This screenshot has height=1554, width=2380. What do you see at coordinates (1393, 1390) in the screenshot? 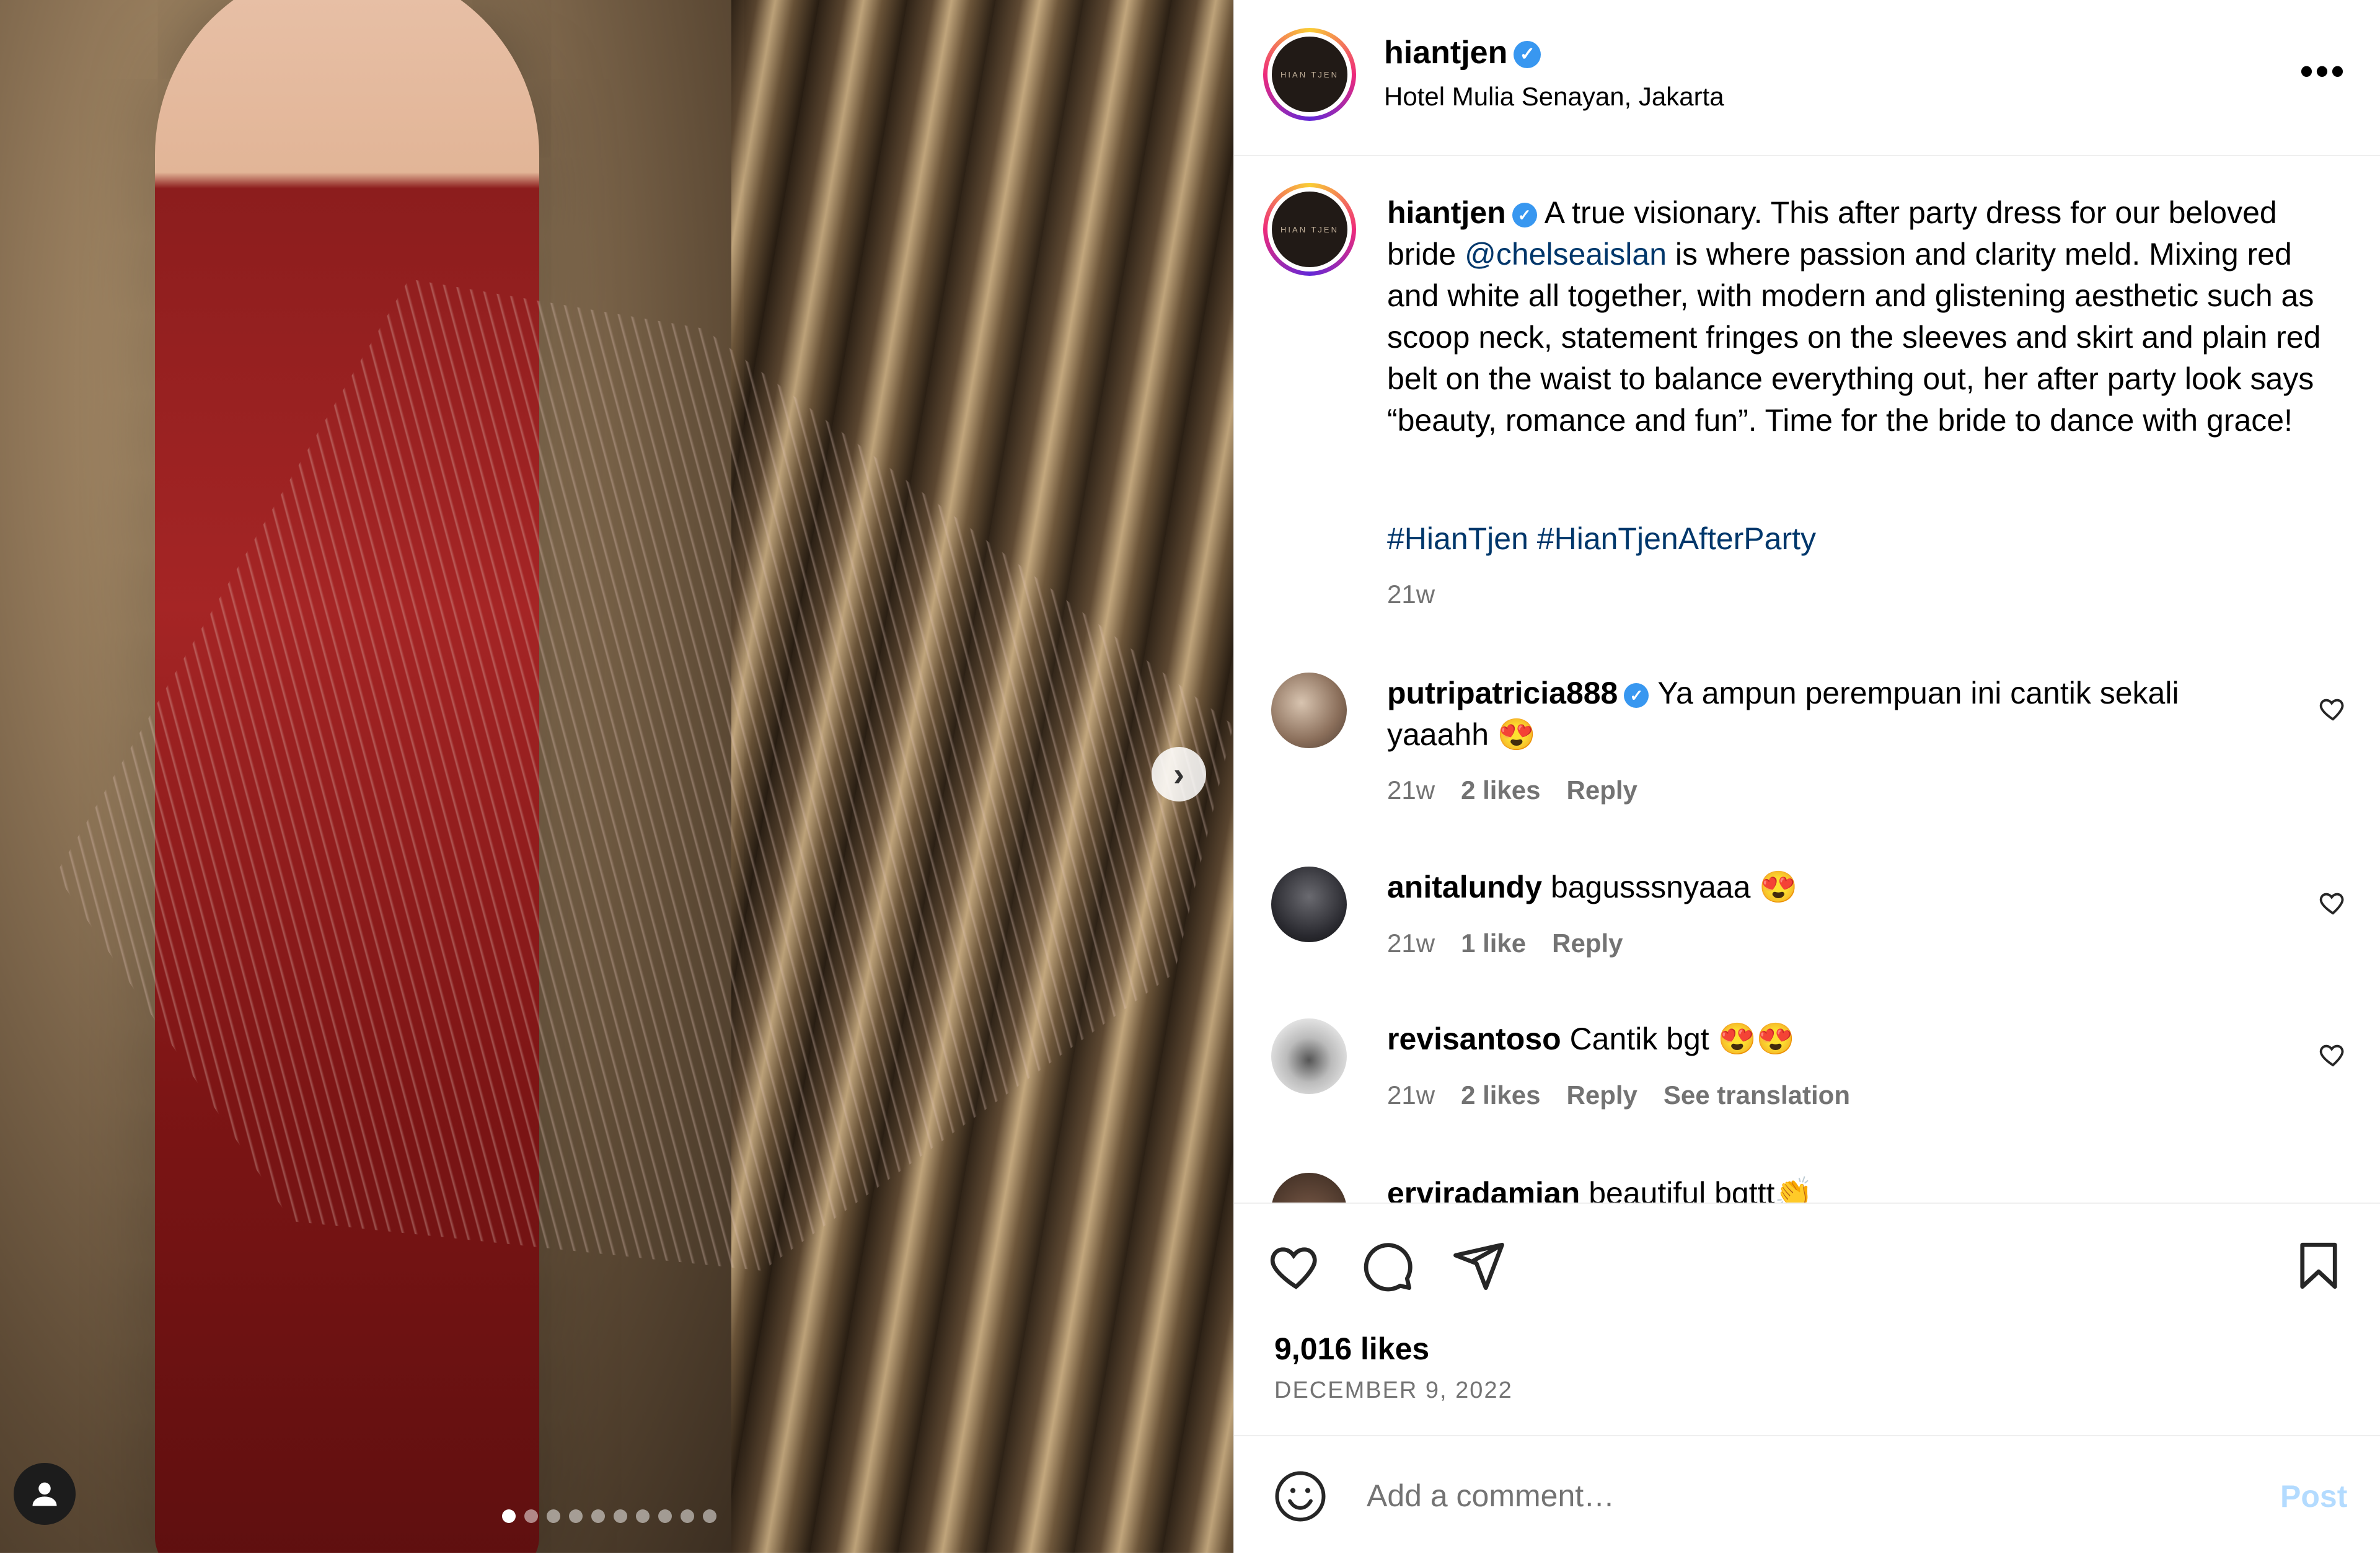
I see `post-date: DECEMBER 9, 2022` at bounding box center [1393, 1390].